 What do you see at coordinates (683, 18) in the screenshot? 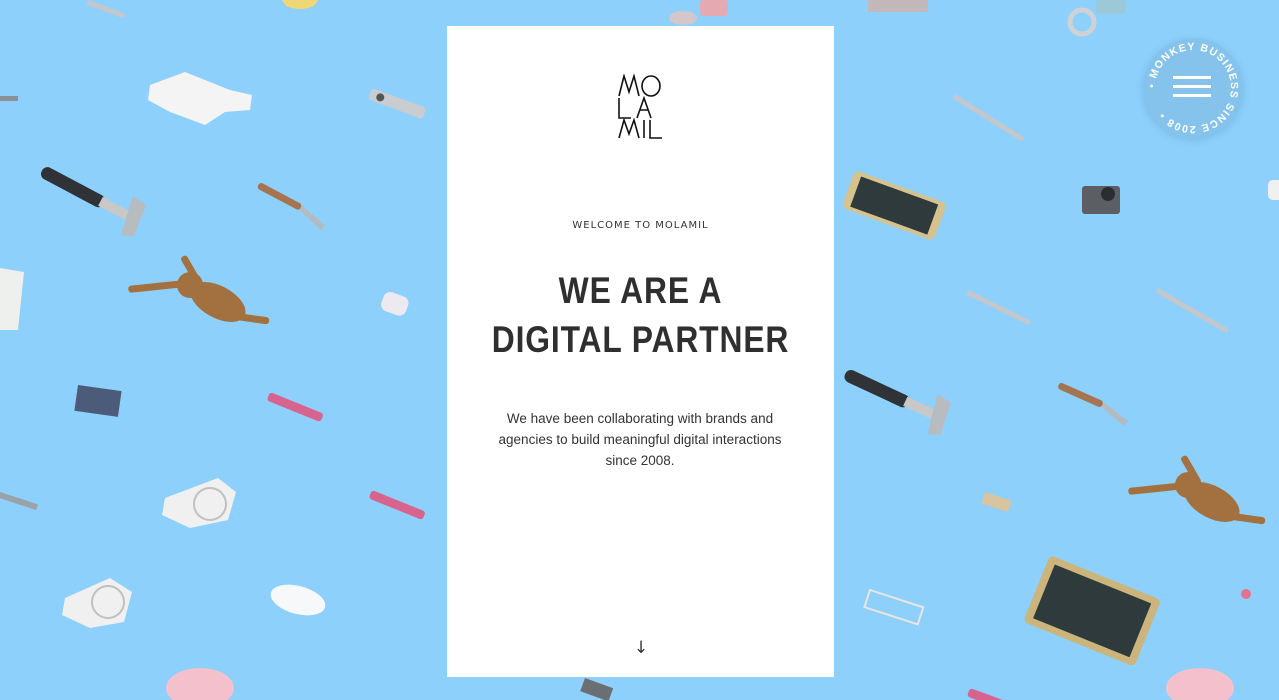
I see `lid-object` at bounding box center [683, 18].